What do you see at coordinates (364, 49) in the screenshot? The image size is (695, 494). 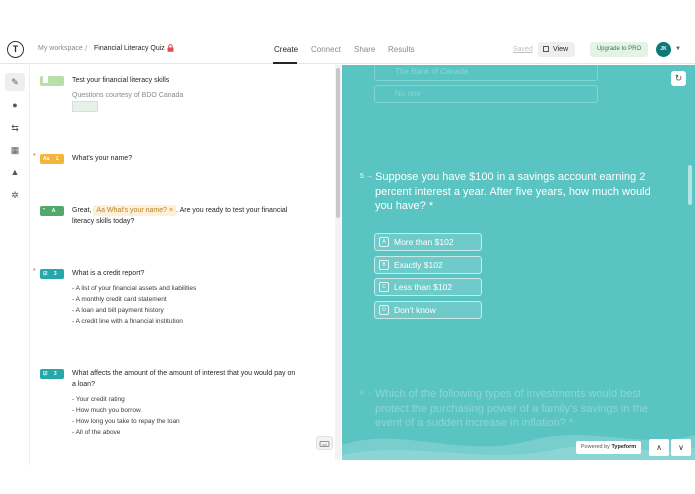 I see `tab-share: Share` at bounding box center [364, 49].